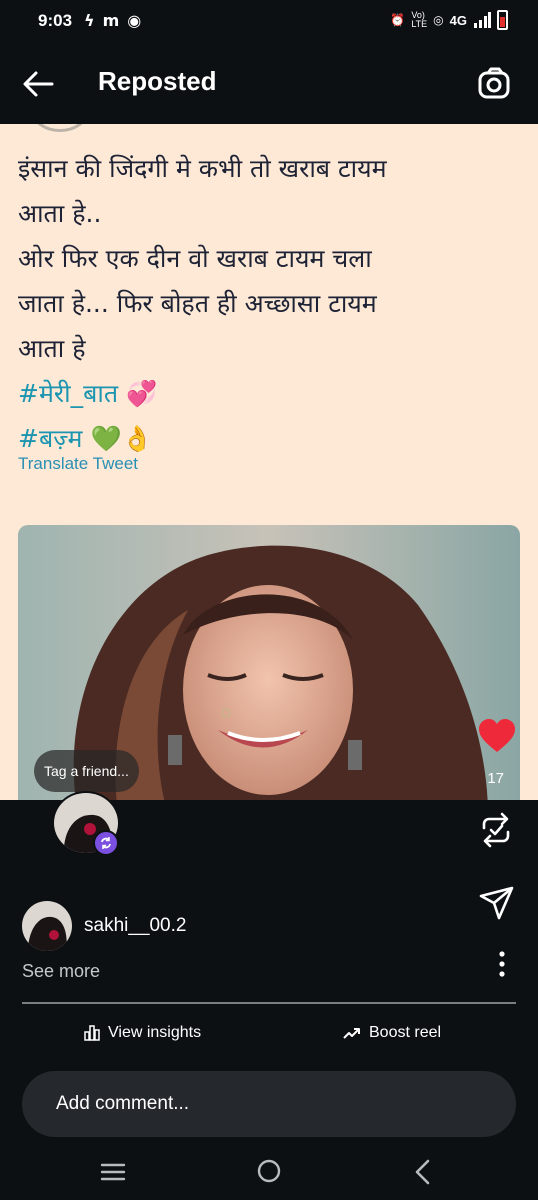  What do you see at coordinates (458, 20) in the screenshot?
I see `network-type: 4G` at bounding box center [458, 20].